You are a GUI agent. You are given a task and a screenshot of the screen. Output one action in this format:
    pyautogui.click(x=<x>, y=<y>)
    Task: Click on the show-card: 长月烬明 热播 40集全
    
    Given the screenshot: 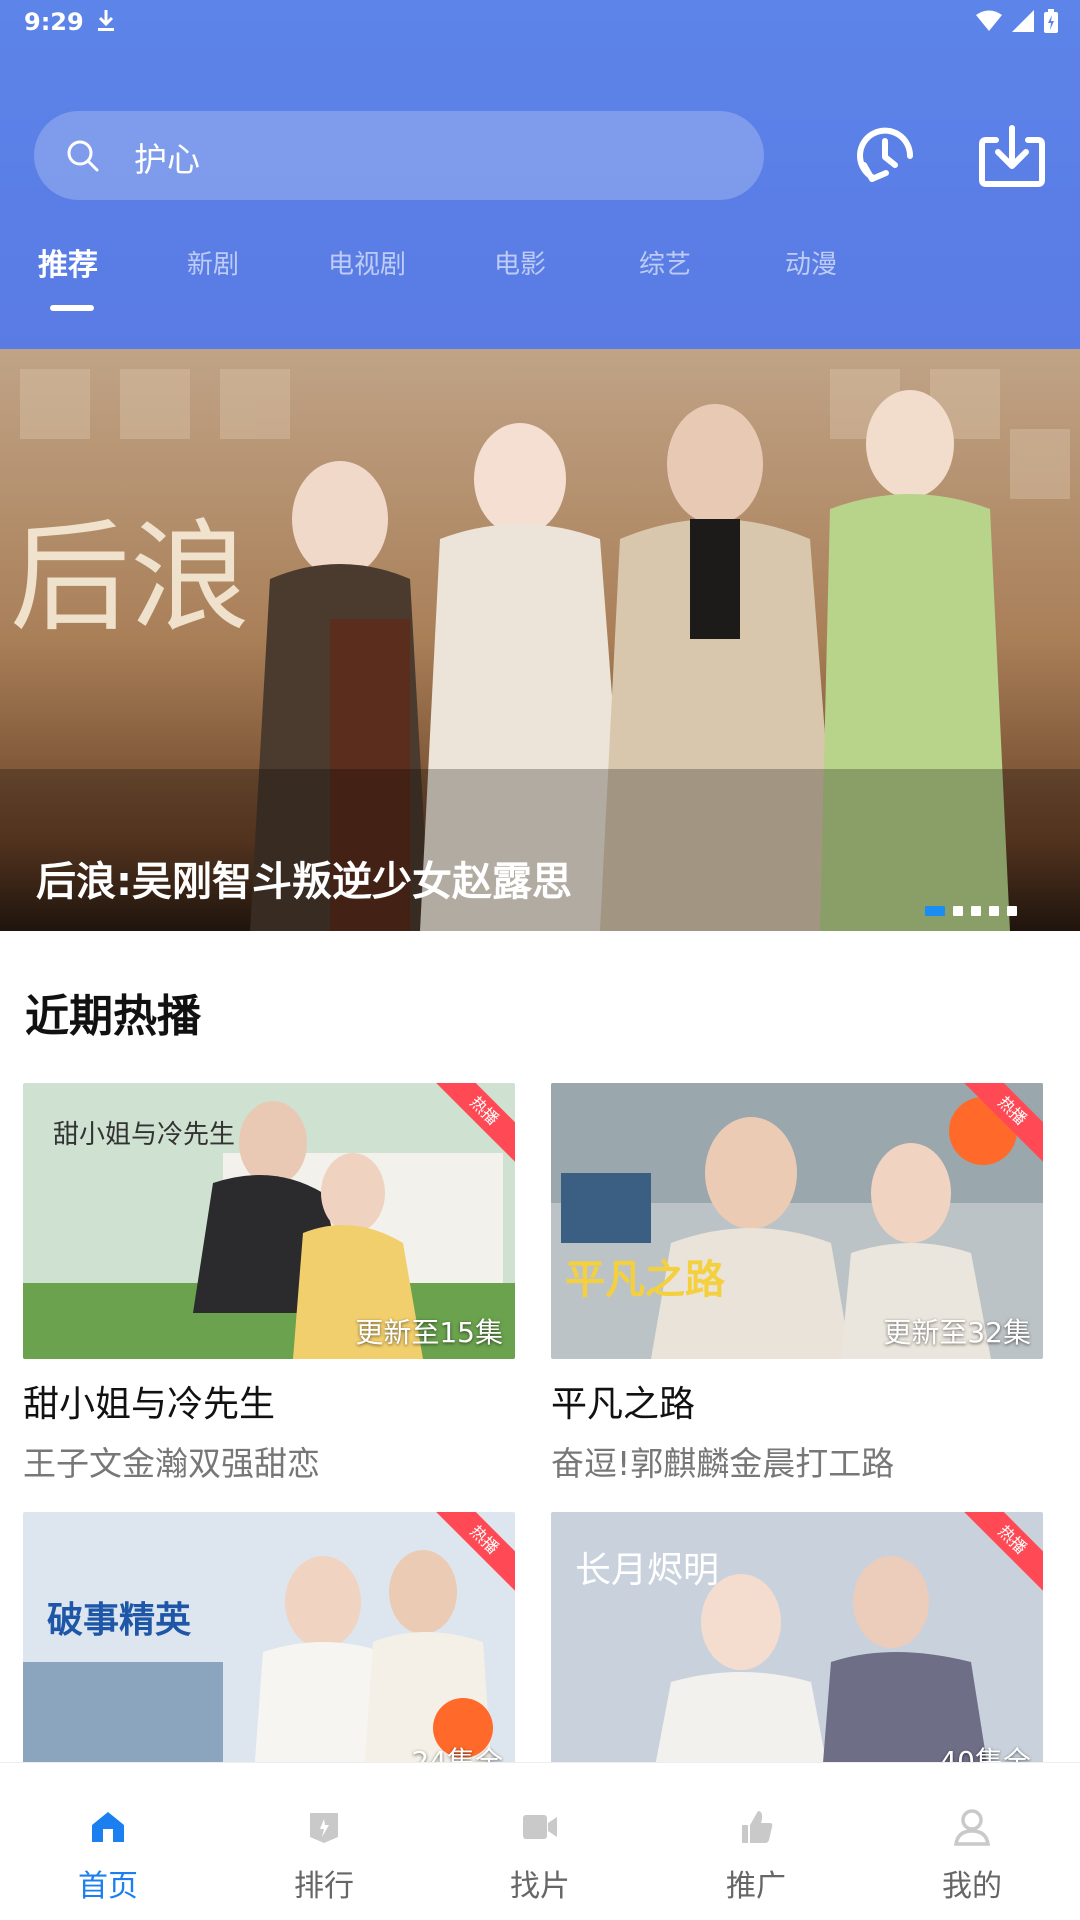 What is the action you would take?
    pyautogui.click(x=797, y=1650)
    